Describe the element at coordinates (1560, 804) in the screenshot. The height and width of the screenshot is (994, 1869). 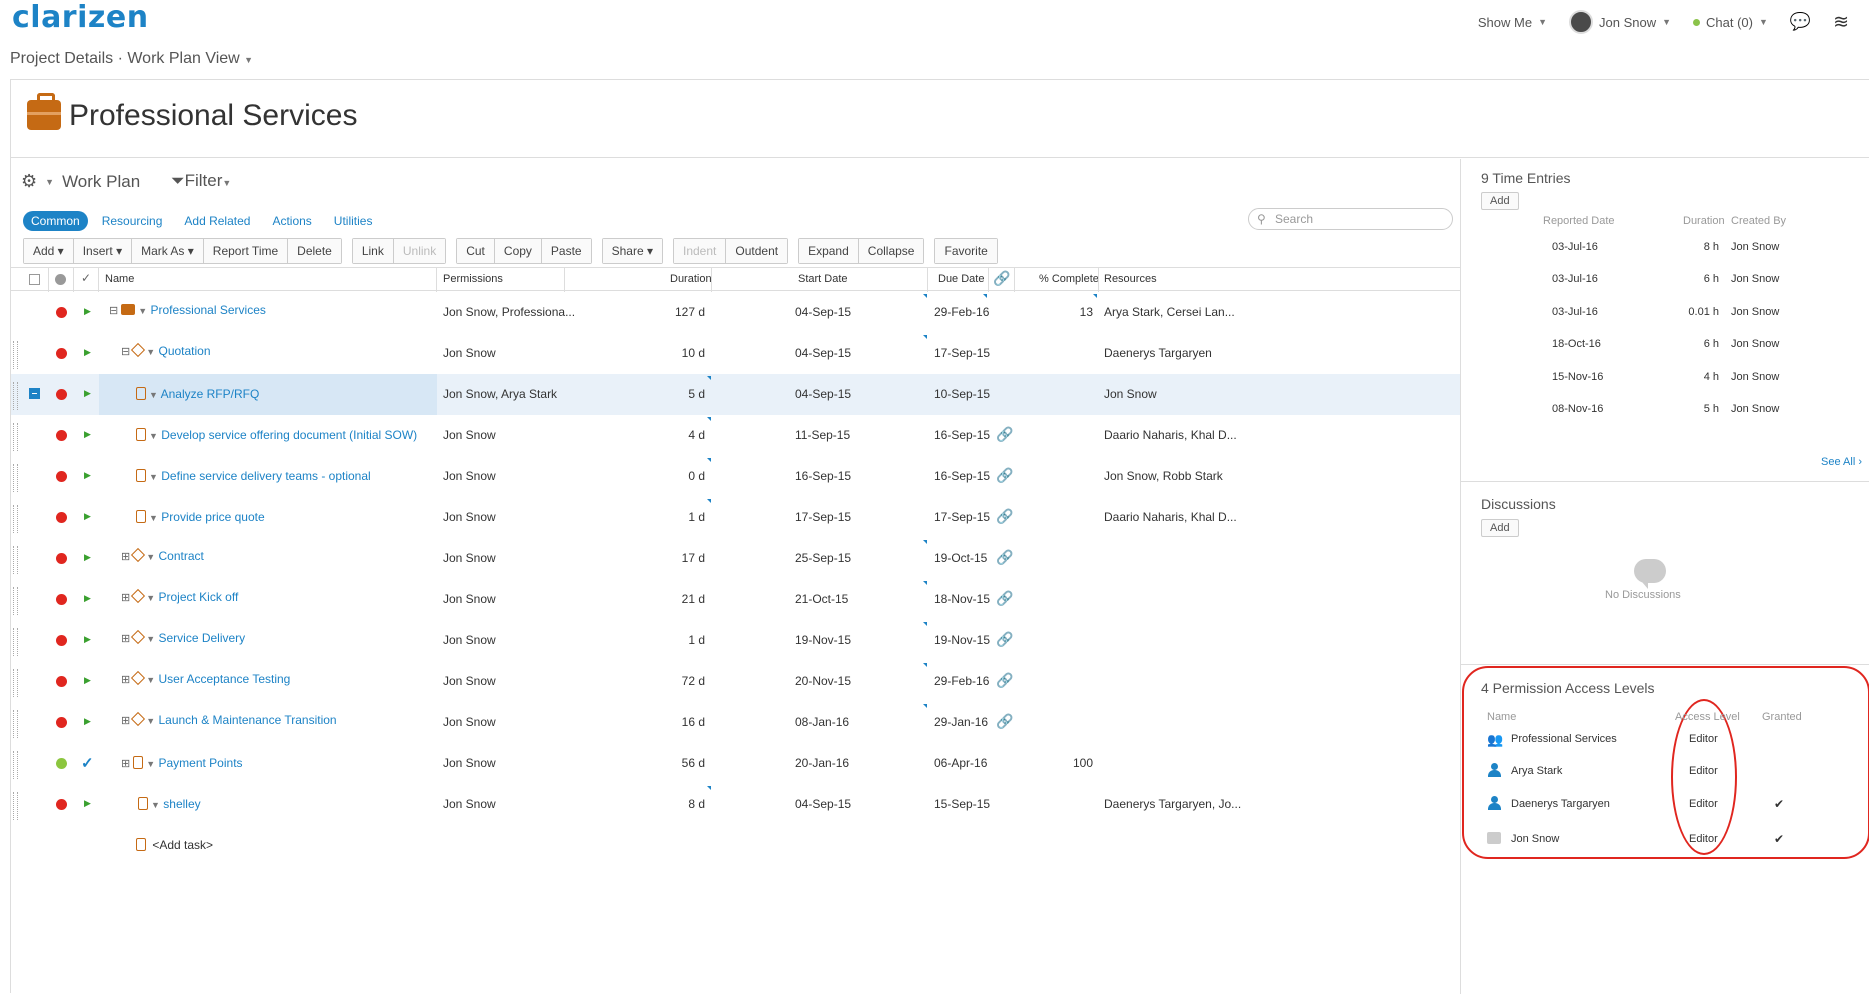
I see `permission-name: Daenerys Targaryen` at that location.